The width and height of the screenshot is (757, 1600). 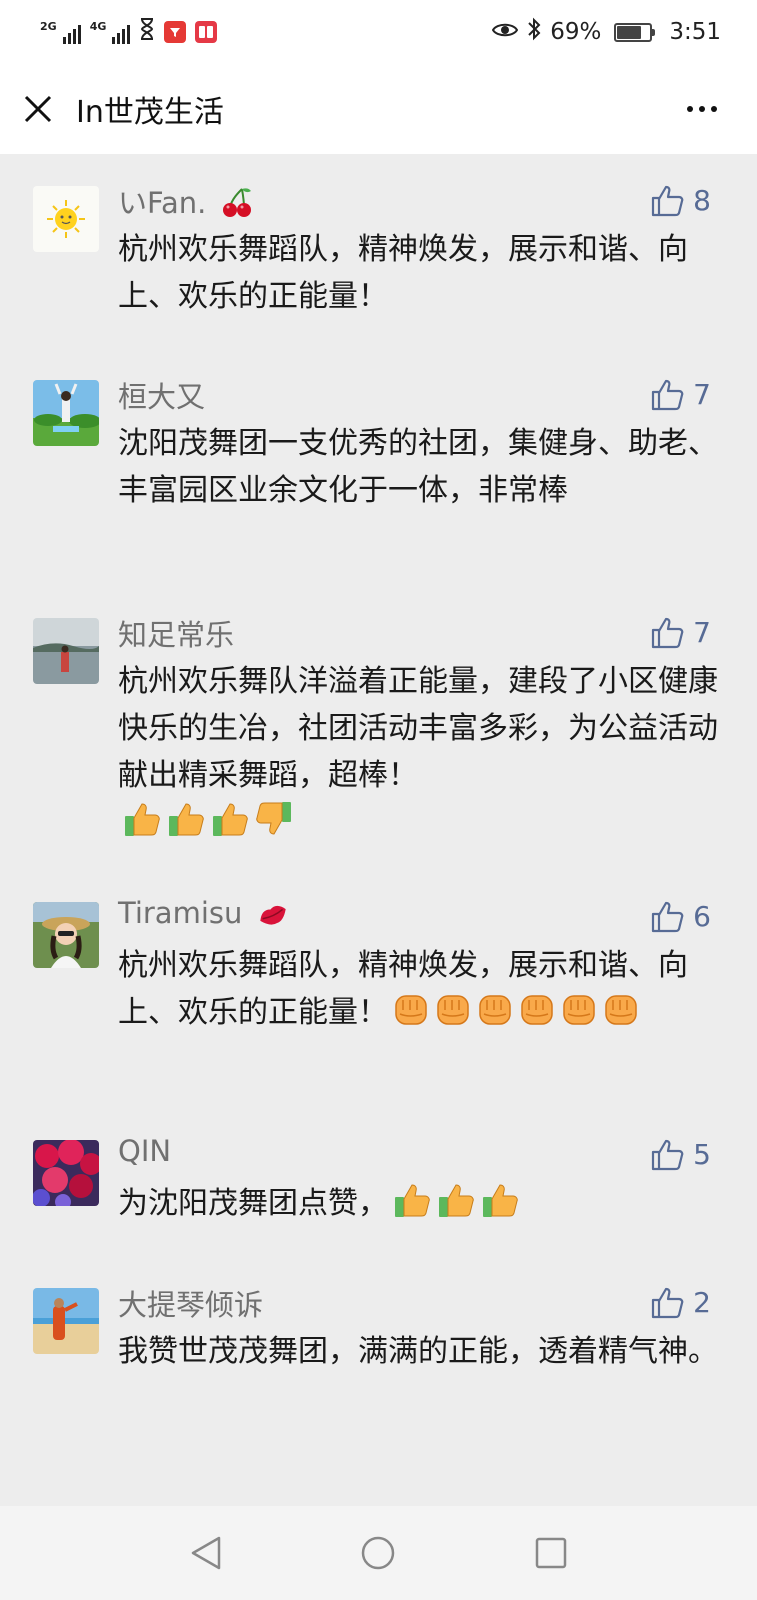 I want to click on close-button, so click(x=38, y=109).